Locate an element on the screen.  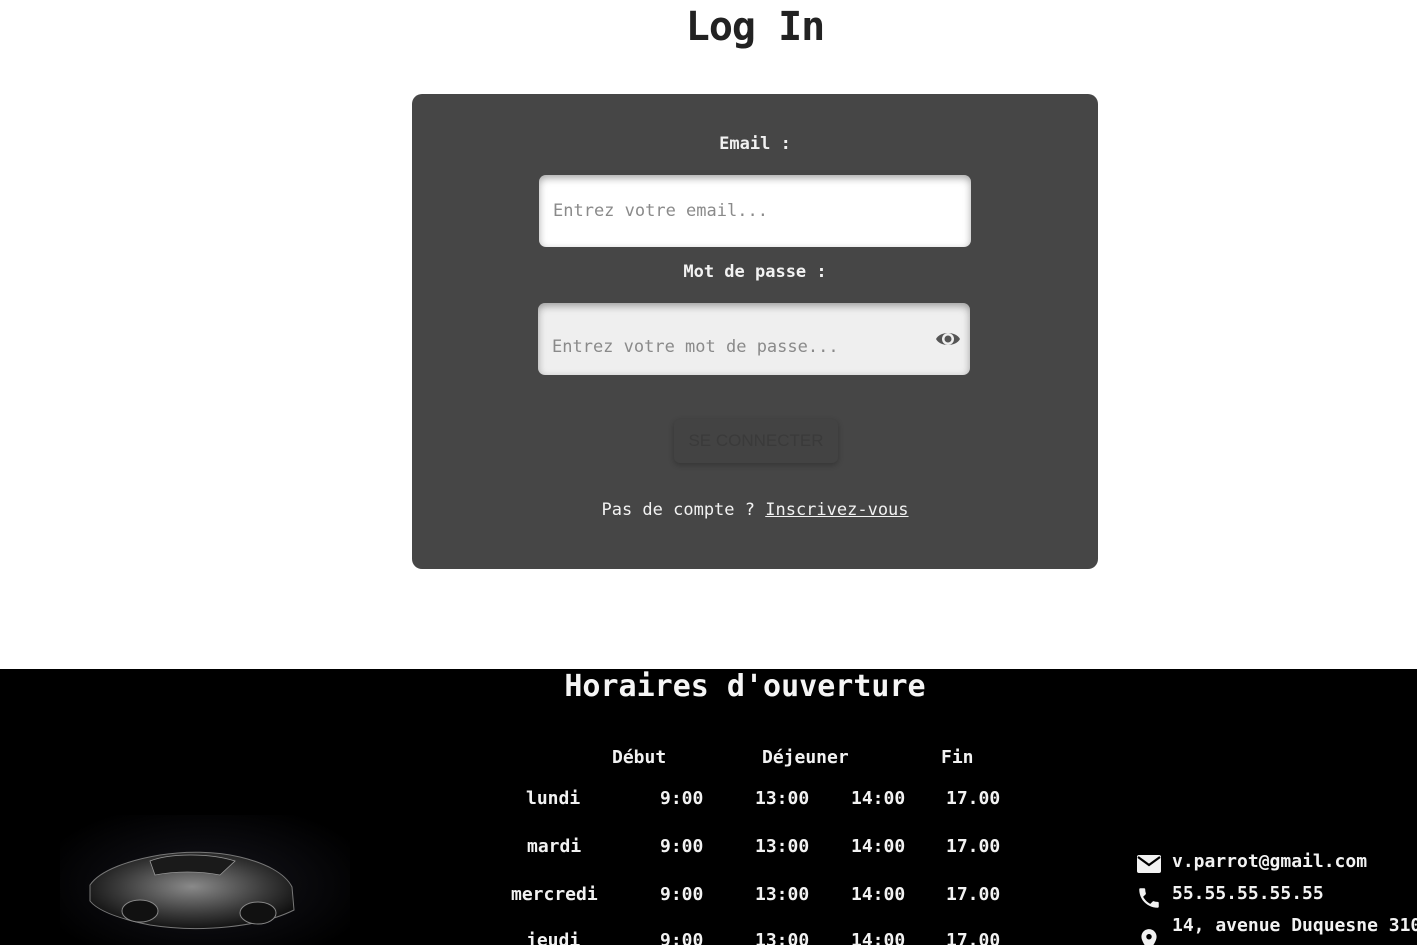
contact-phone: 55.55.55.55.55 is located at coordinates (1248, 893).